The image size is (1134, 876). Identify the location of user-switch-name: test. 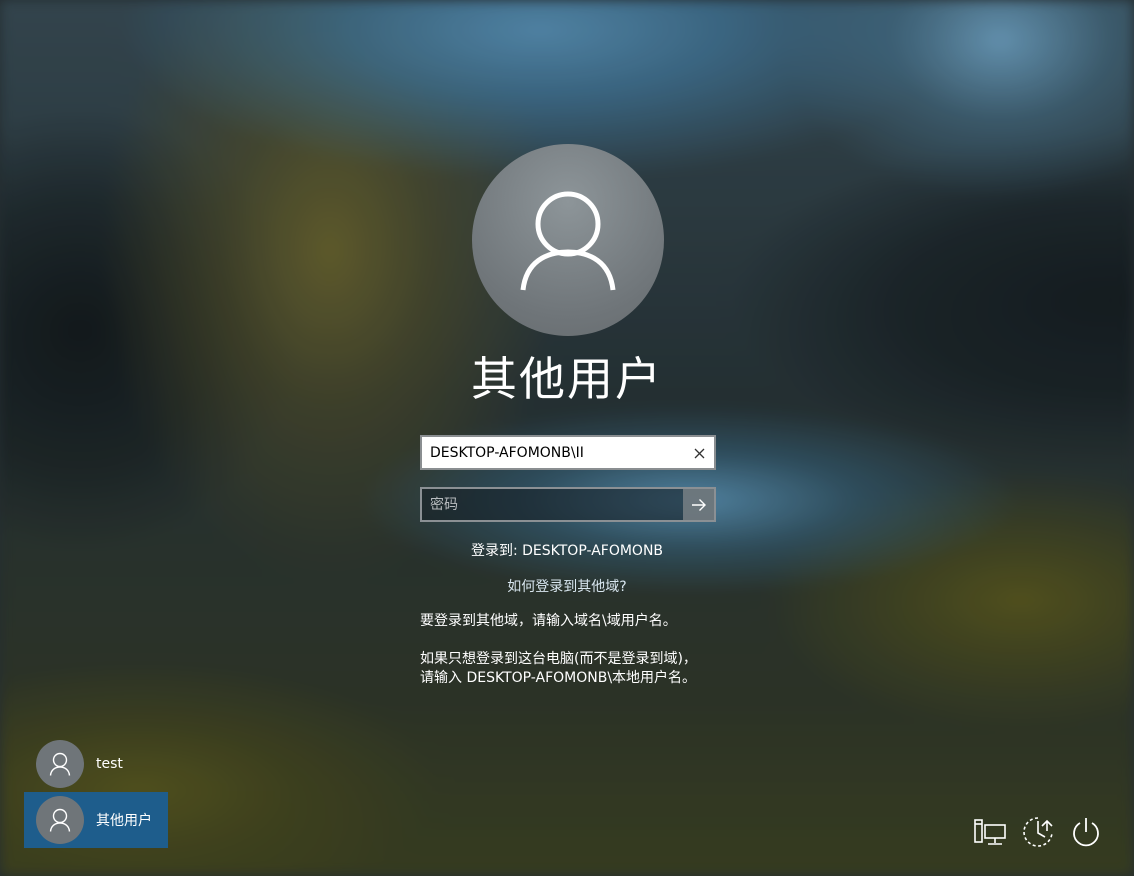
(109, 764).